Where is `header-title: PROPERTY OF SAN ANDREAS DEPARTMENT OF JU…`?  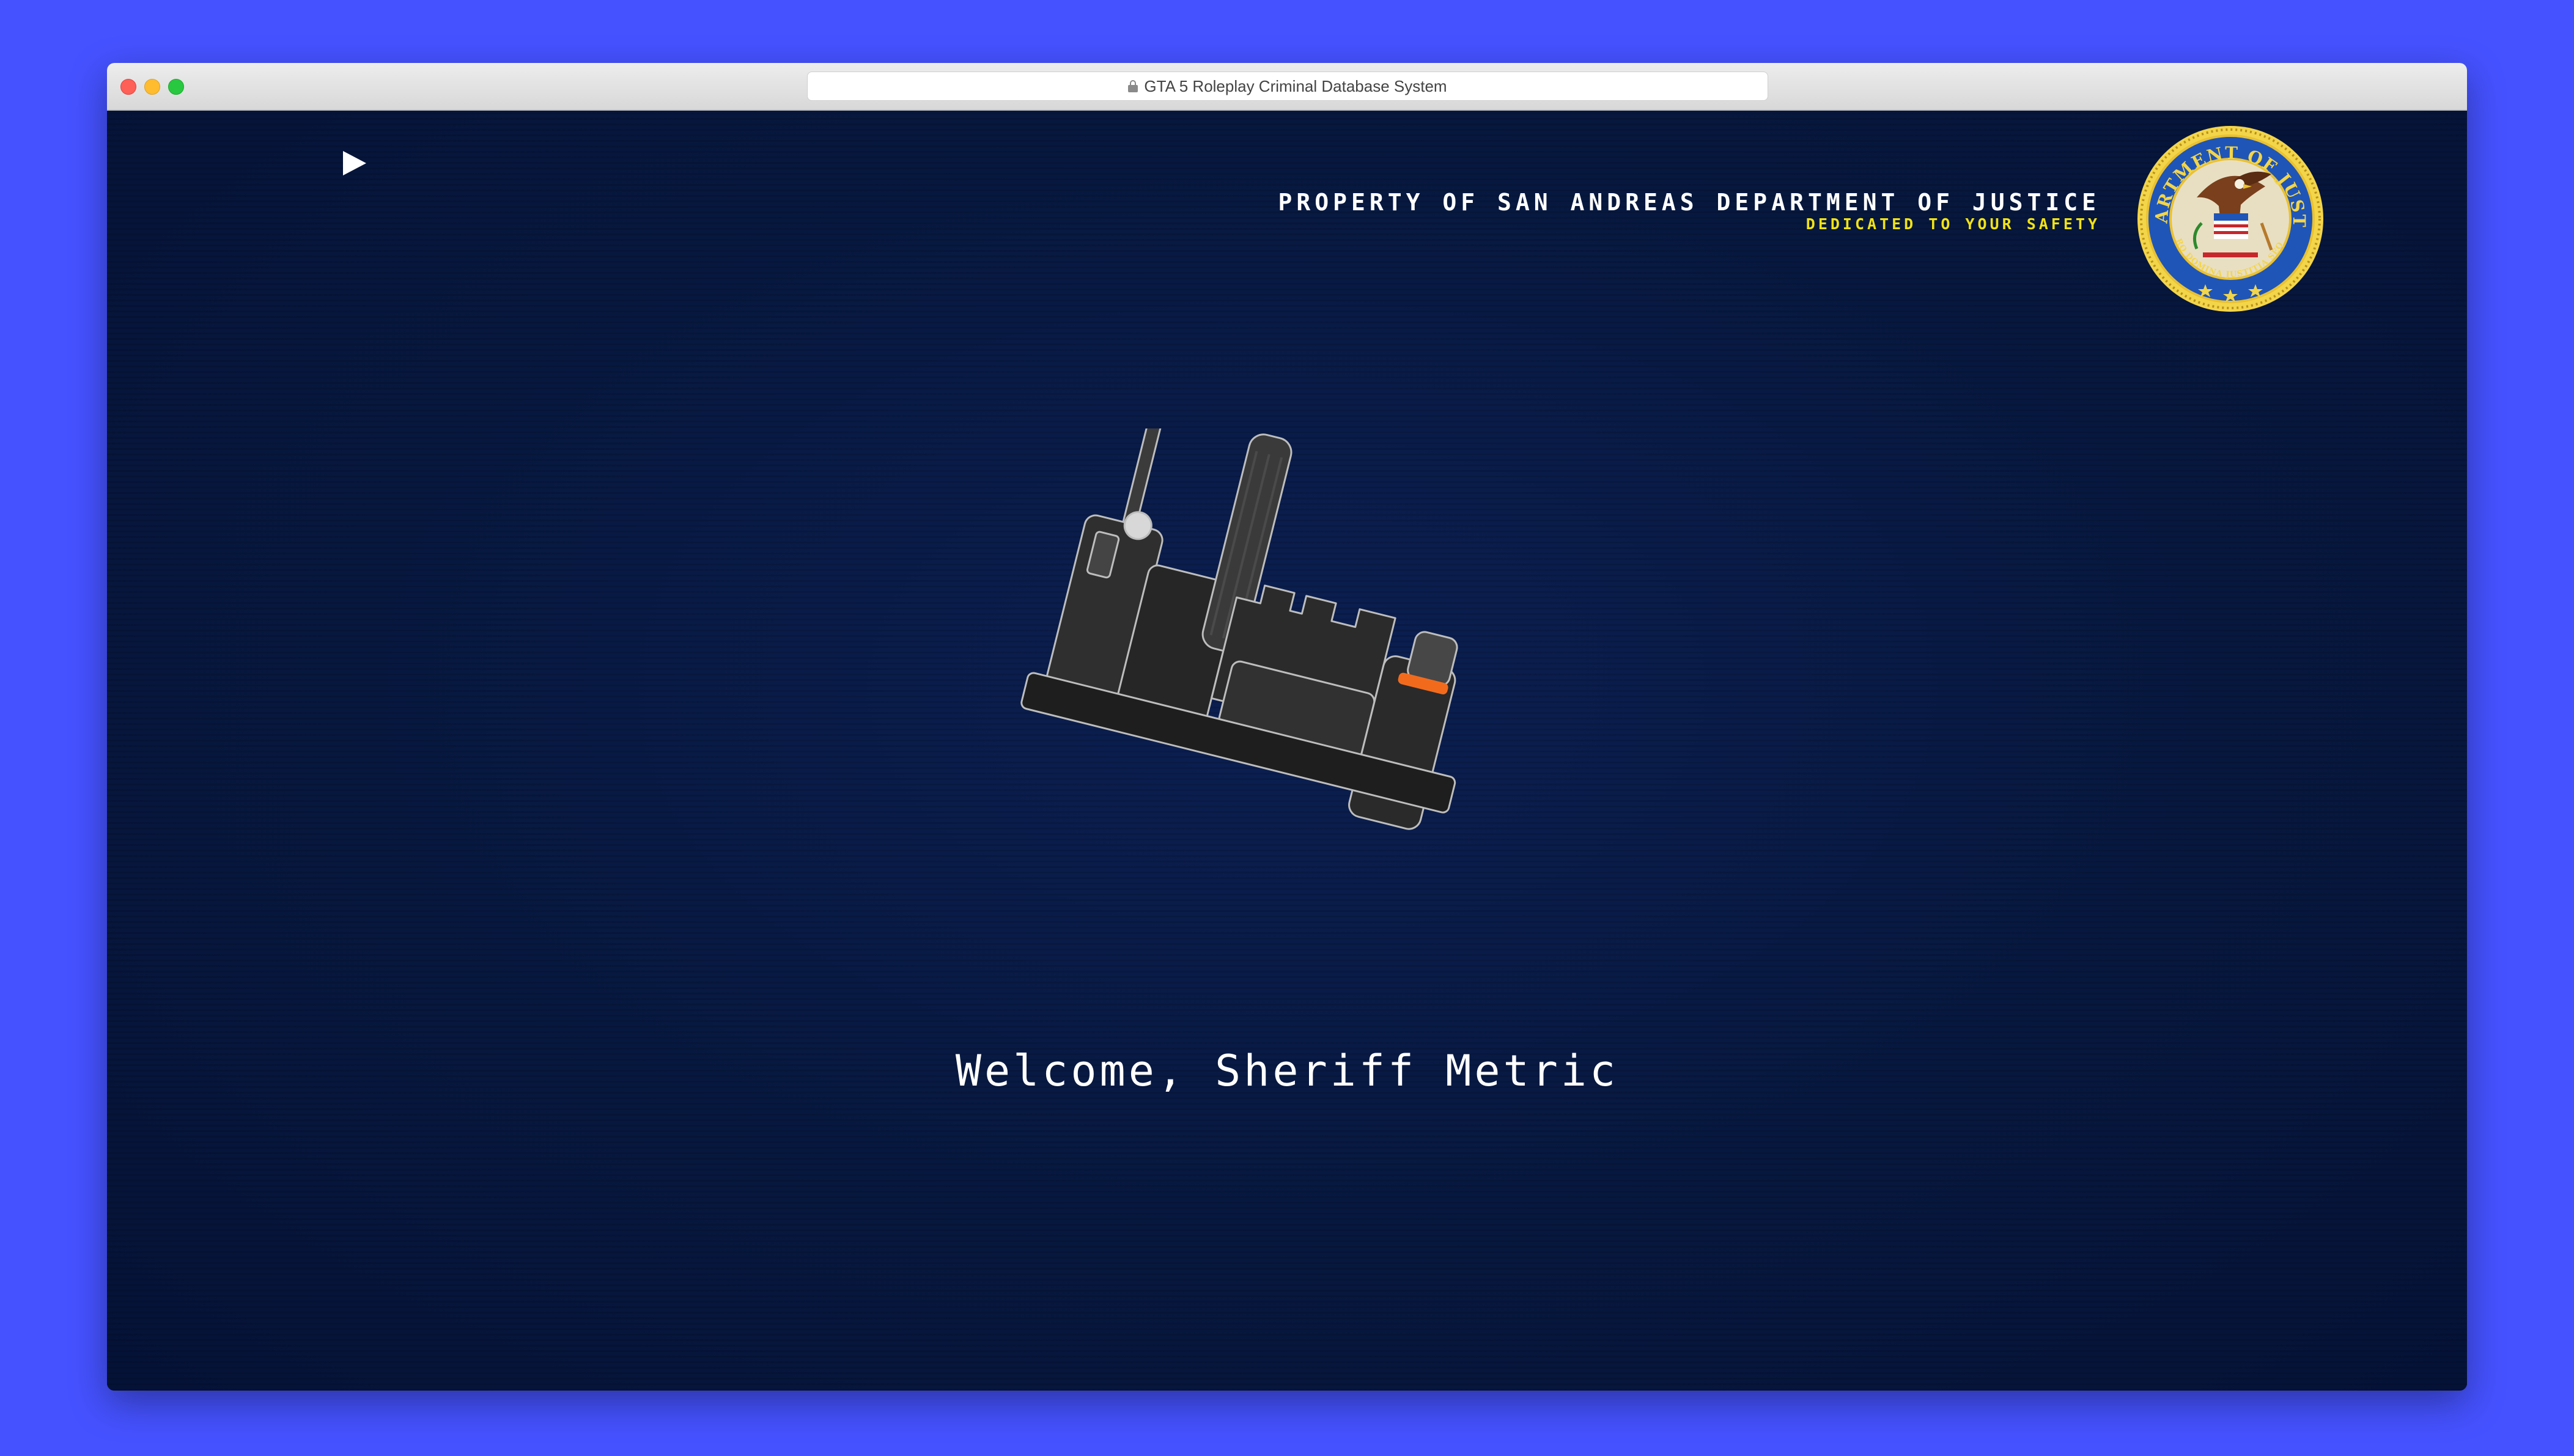 header-title: PROPERTY OF SAN ANDREAS DEPARTMENT OF JU… is located at coordinates (1689, 202).